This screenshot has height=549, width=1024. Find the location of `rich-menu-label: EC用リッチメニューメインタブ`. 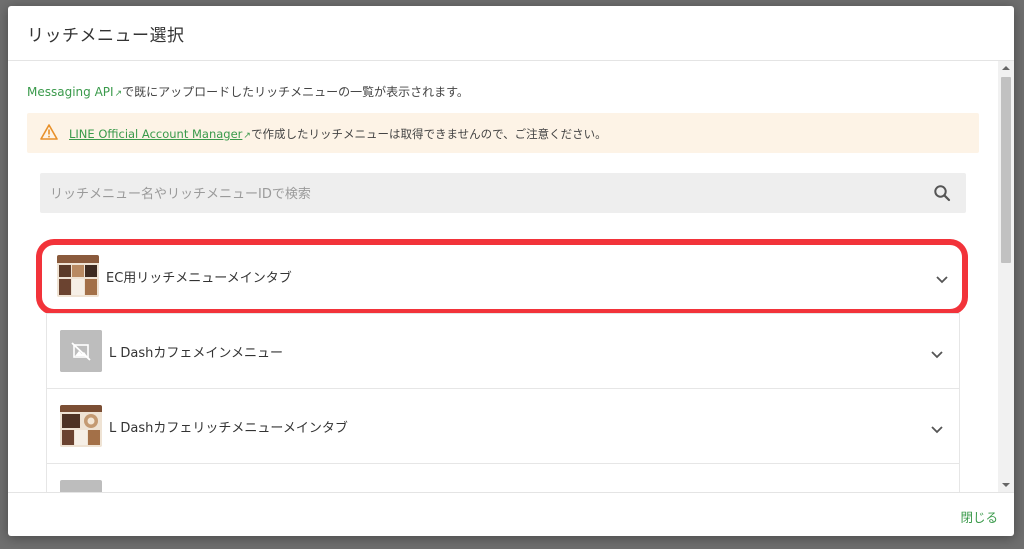

rich-menu-label: EC用リッチメニューメインタブ is located at coordinates (199, 278).